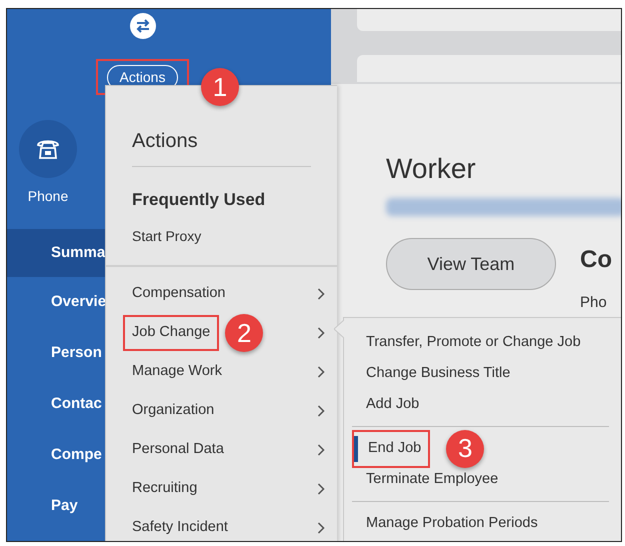  Describe the element at coordinates (48, 149) in the screenshot. I see `phone-icon` at that location.